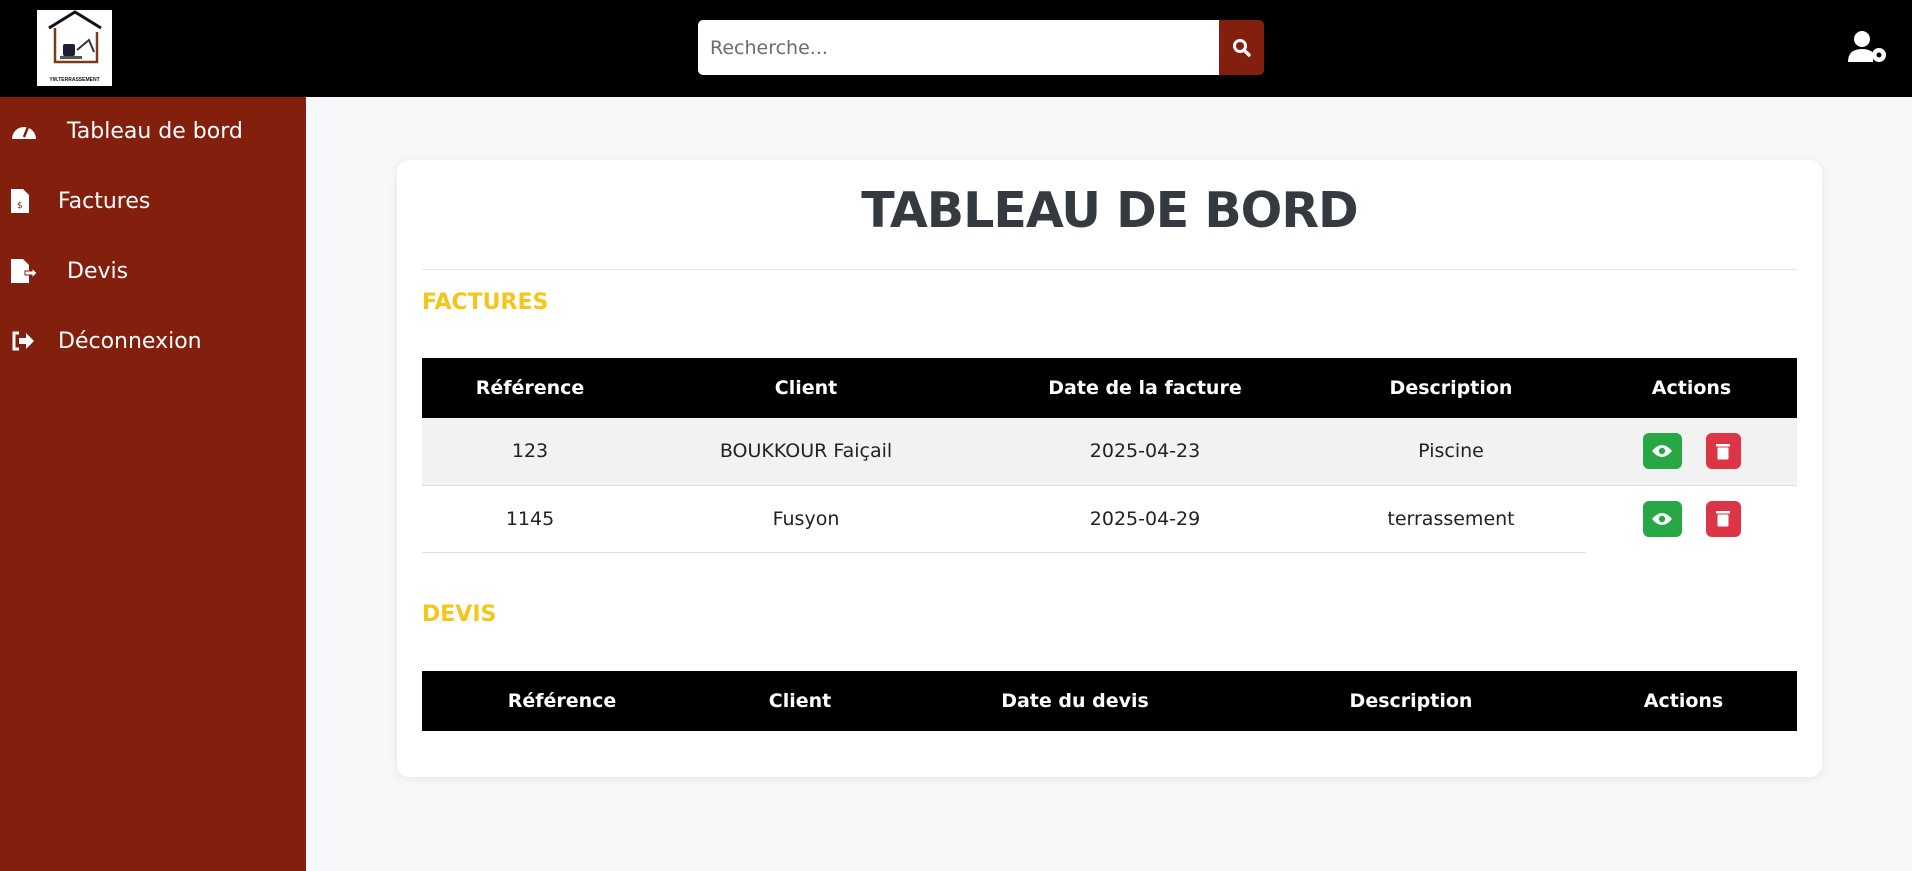 The height and width of the screenshot is (871, 1912). Describe the element at coordinates (806, 519) in the screenshot. I see `cell-client: Fusyon` at that location.